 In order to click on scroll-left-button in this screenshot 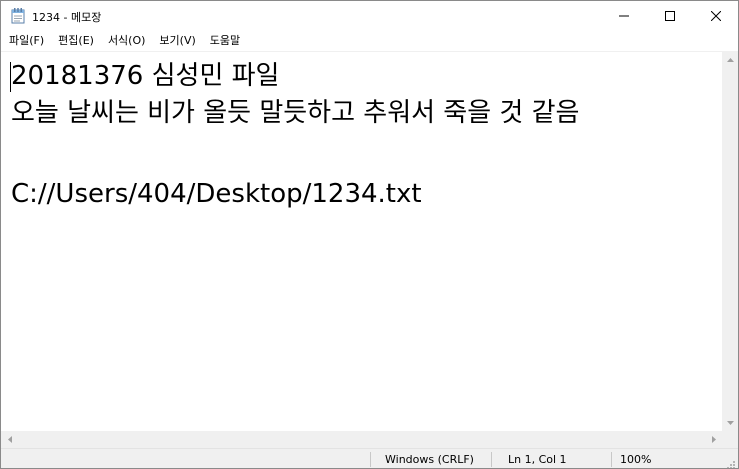, I will do `click(9, 439)`.